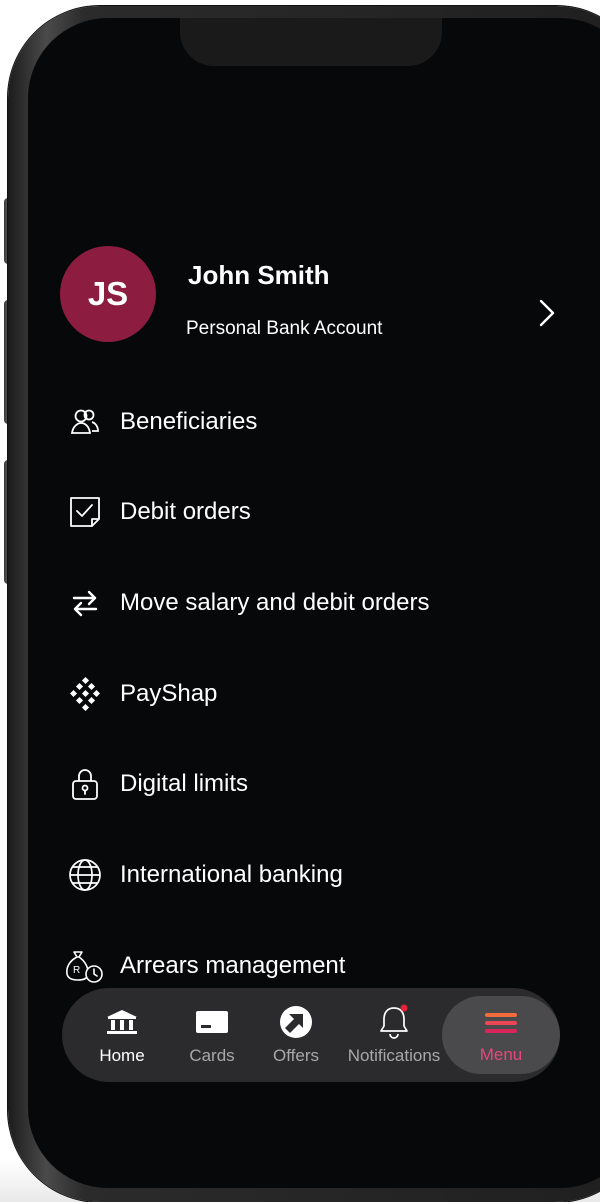 Image resolution: width=600 pixels, height=1202 pixels. Describe the element at coordinates (231, 874) in the screenshot. I see `menu-label: International banking` at that location.